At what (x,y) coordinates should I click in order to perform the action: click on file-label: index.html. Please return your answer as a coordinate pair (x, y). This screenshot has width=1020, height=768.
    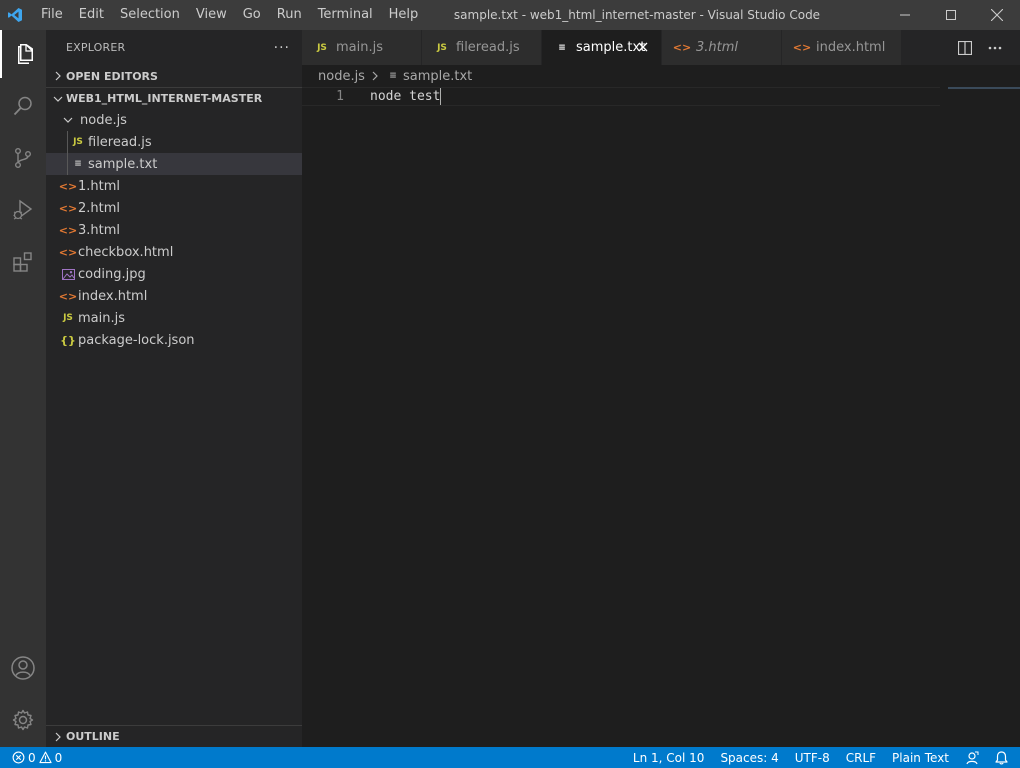
    Looking at the image, I should click on (113, 296).